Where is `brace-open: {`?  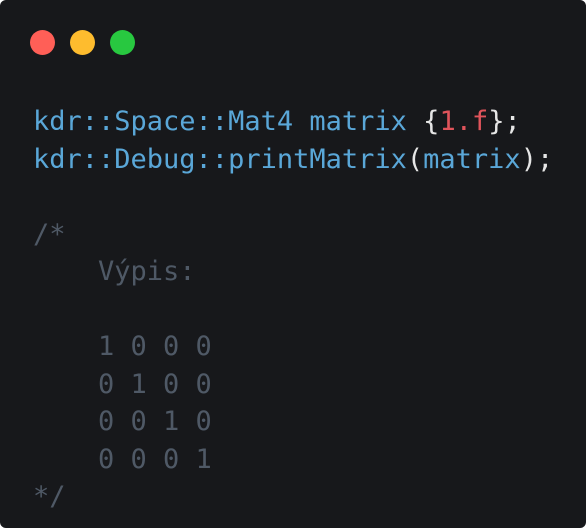
brace-open: { is located at coordinates (431, 121).